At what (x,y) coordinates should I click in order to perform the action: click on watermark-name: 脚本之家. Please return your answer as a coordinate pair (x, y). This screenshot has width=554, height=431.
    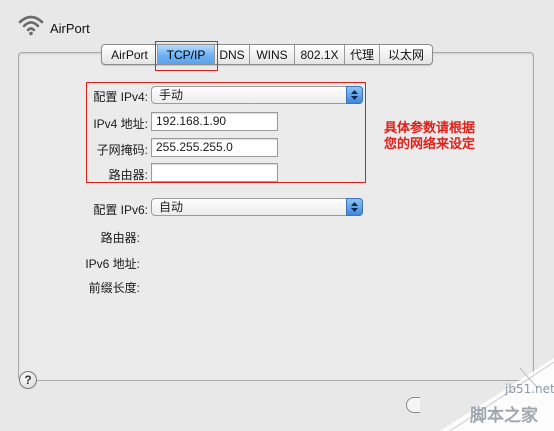
    Looking at the image, I should click on (504, 416).